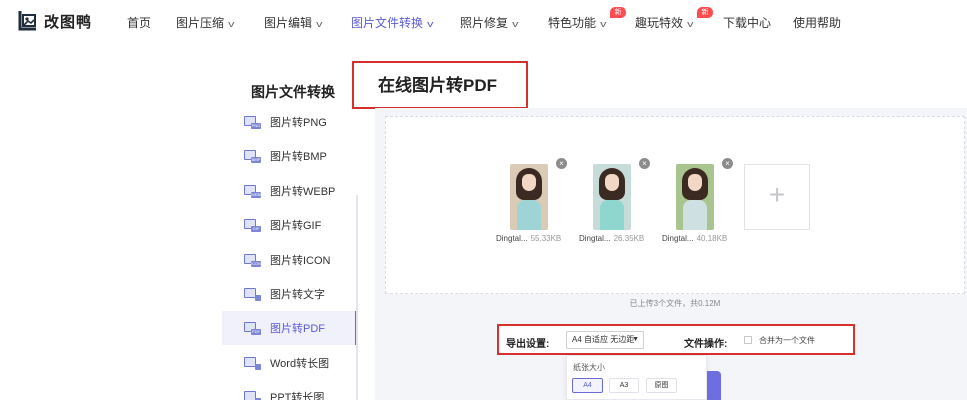  Describe the element at coordinates (572, 23) in the screenshot. I see `nav-label: 特色功能` at that location.